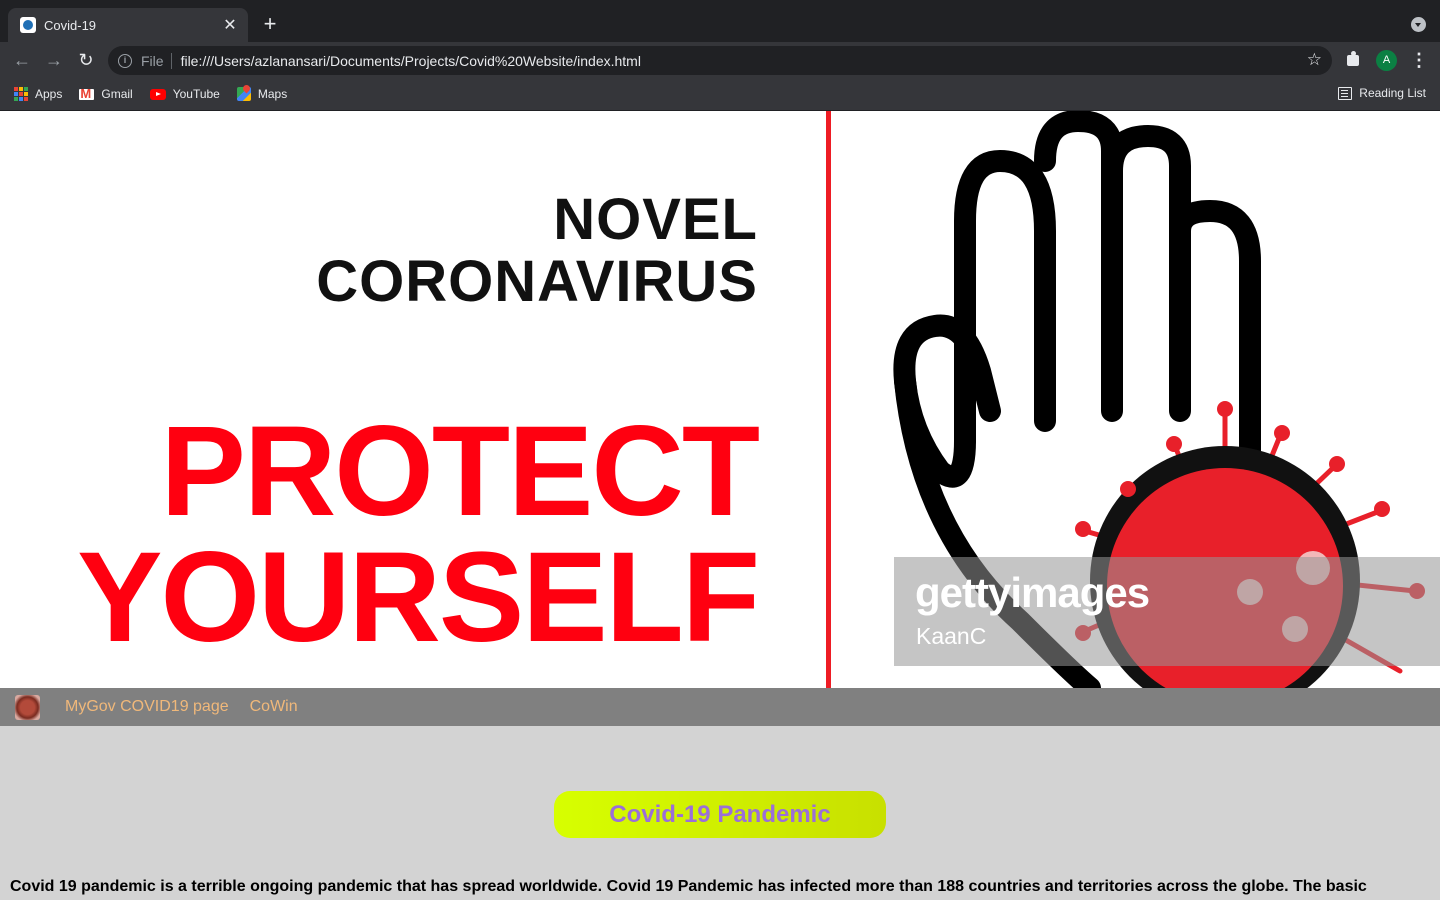 The height and width of the screenshot is (900, 1440). What do you see at coordinates (86, 60) in the screenshot?
I see `reload-icon: ↻` at bounding box center [86, 60].